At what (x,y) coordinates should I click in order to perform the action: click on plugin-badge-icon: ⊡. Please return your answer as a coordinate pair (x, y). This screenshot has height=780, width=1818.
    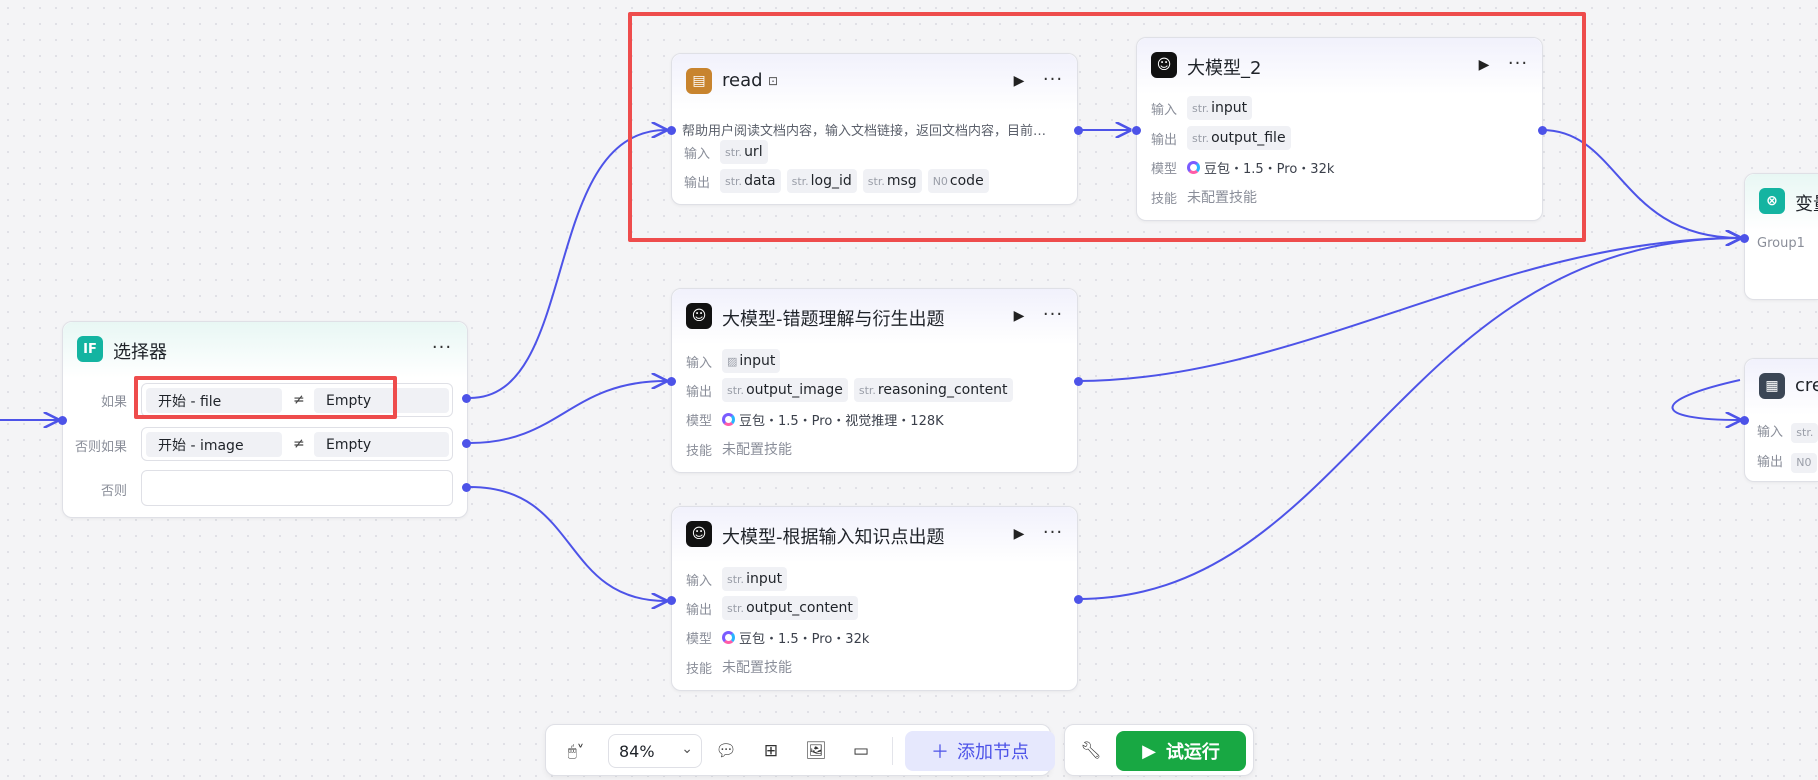
    Looking at the image, I should click on (773, 81).